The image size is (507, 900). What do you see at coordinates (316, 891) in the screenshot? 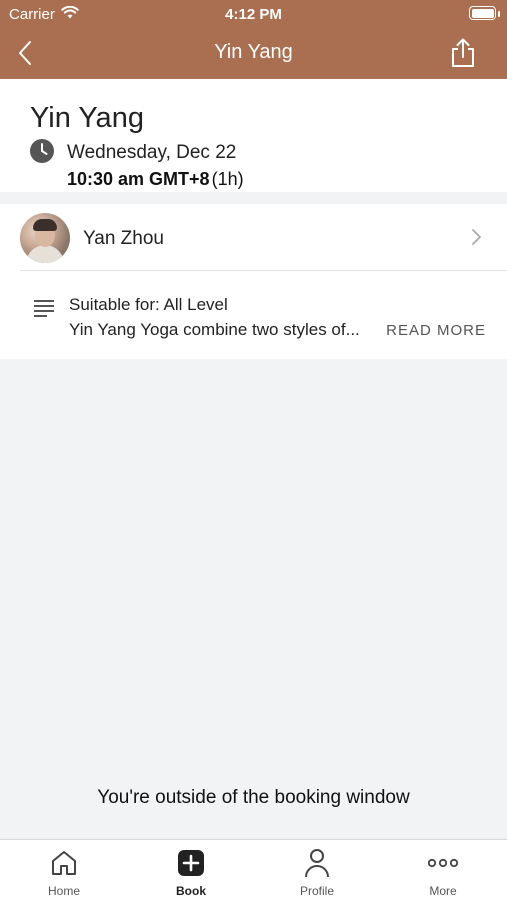
I see `tab-profile-label: Profile` at bounding box center [316, 891].